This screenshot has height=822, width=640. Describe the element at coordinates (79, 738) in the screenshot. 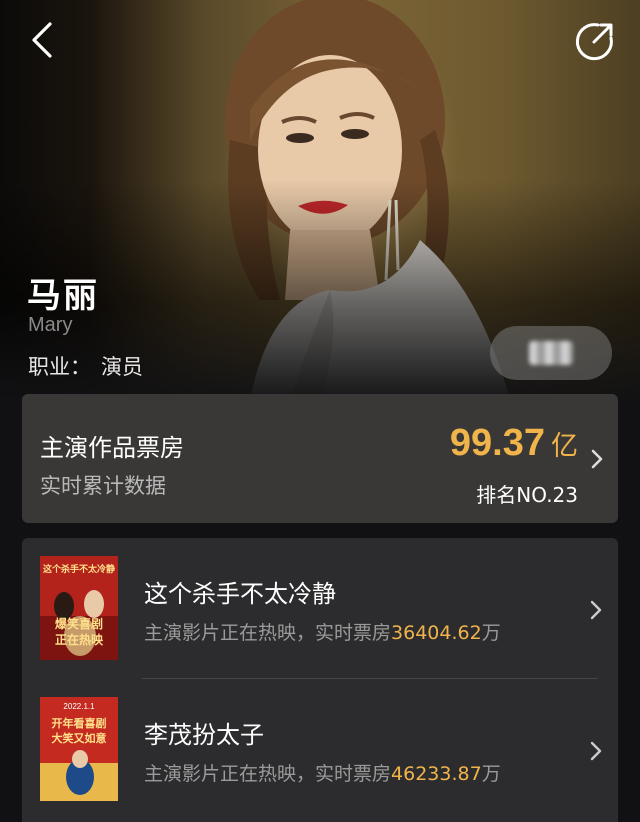

I see `poster-tagline-2: 大笑又如意` at that location.